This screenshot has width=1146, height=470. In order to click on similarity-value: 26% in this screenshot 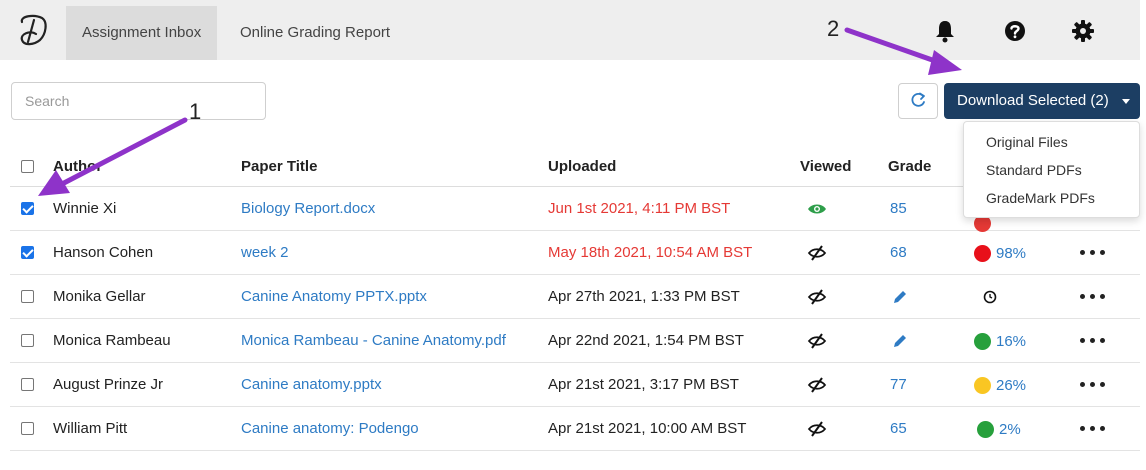, I will do `click(1011, 385)`.